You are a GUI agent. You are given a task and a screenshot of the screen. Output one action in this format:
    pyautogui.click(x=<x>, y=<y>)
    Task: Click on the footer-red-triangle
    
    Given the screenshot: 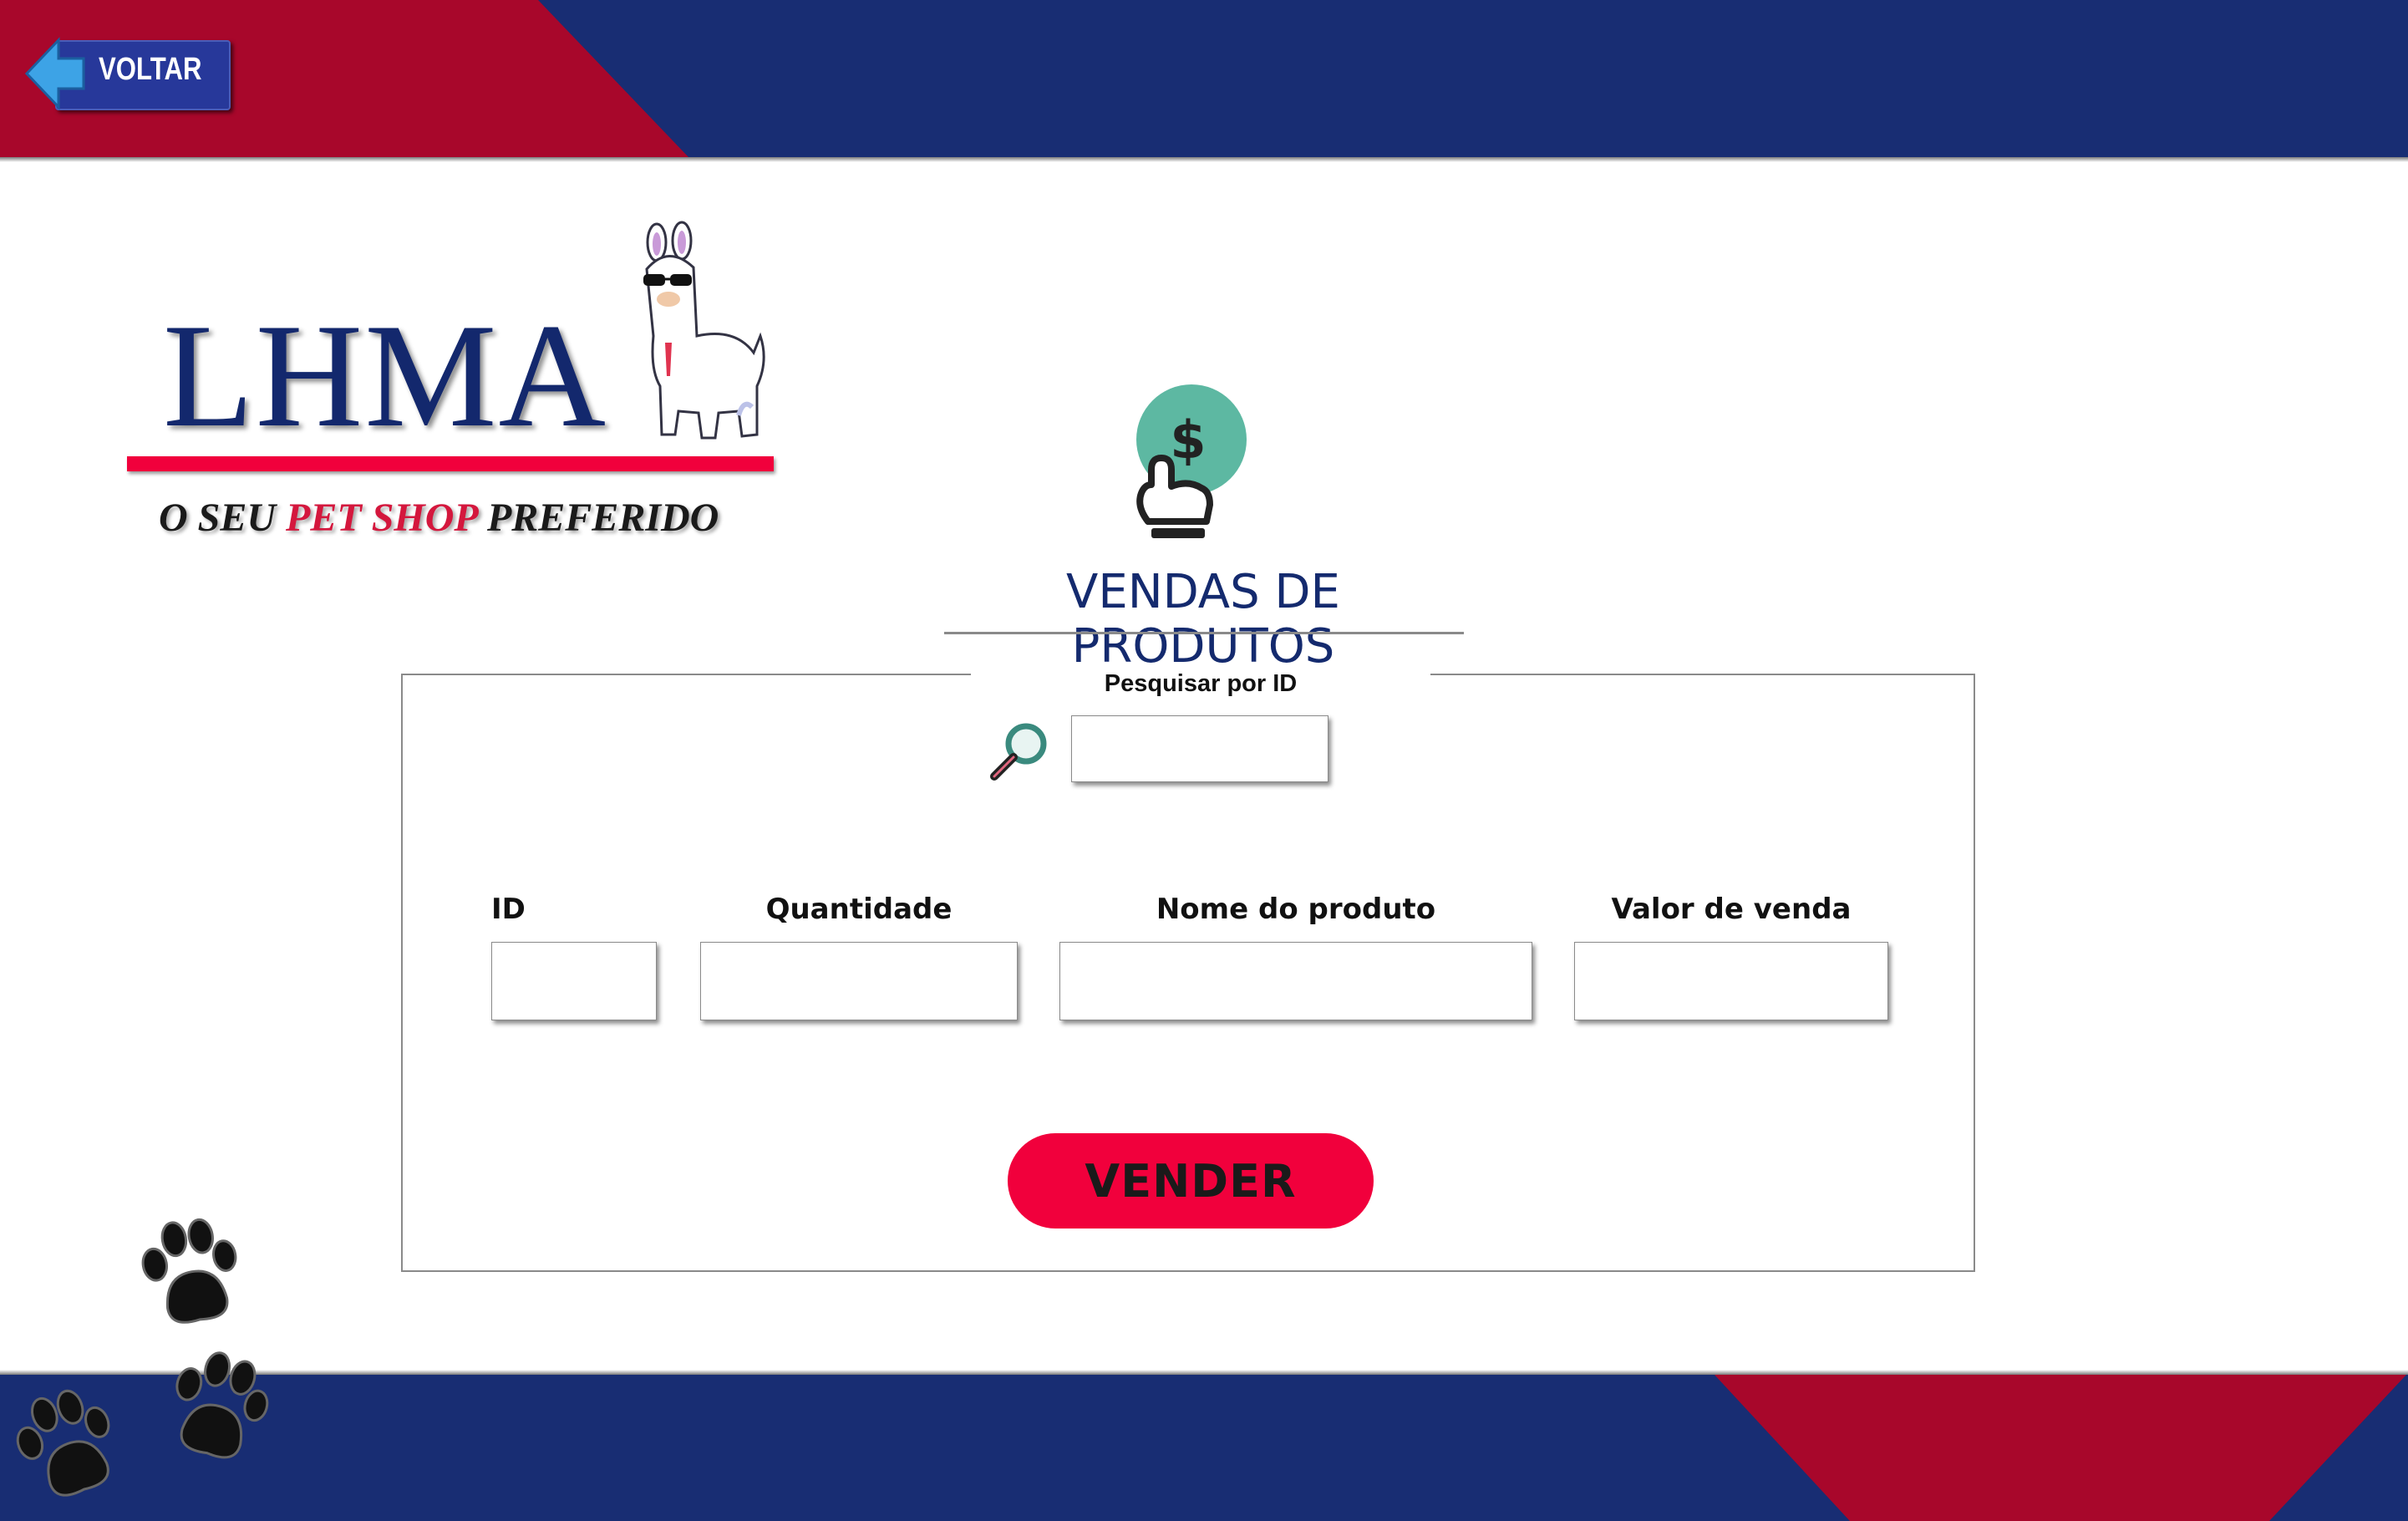 What is the action you would take?
    pyautogui.click(x=2061, y=1448)
    